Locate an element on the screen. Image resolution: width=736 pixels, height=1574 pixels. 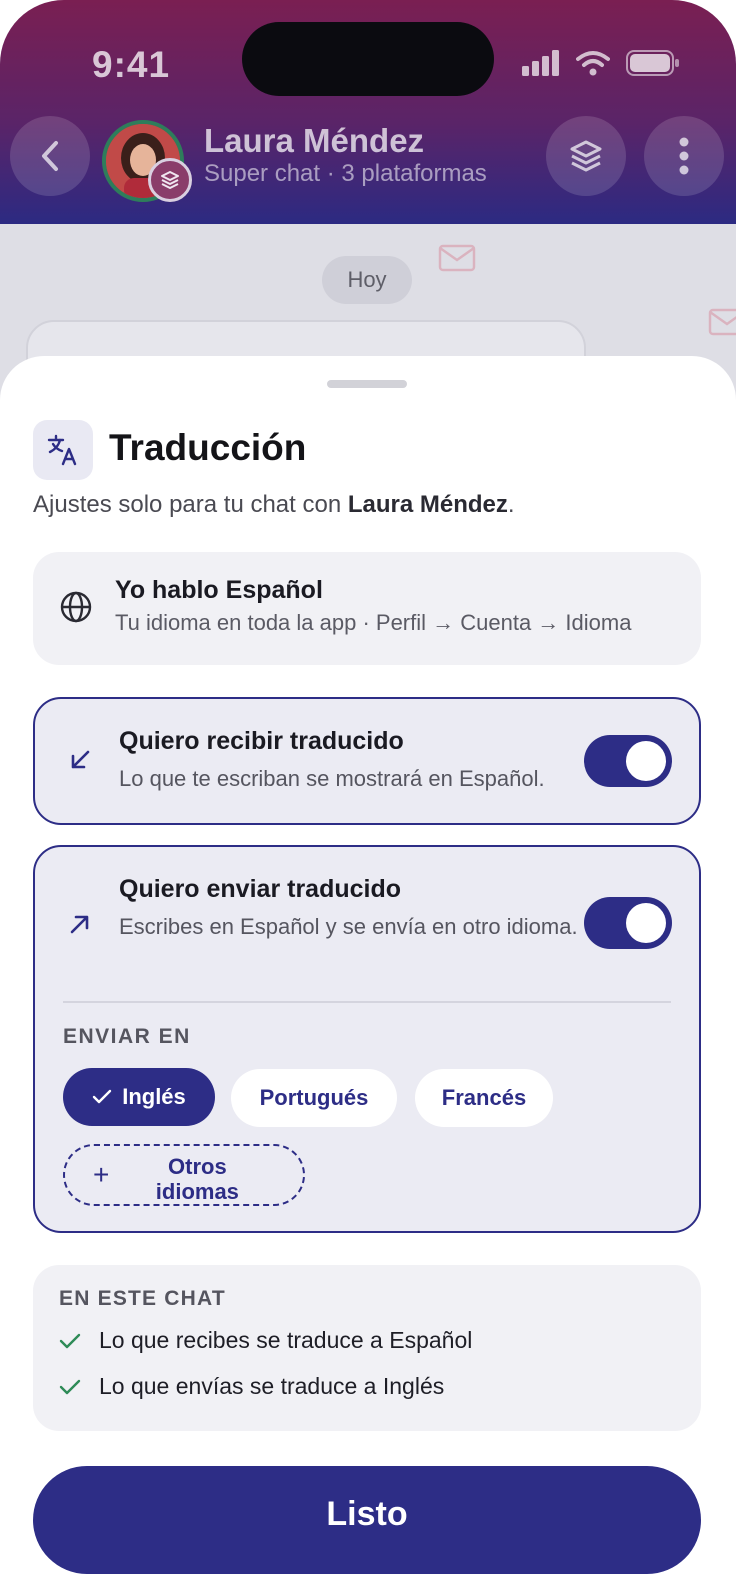
send-toggle is located at coordinates (628, 923).